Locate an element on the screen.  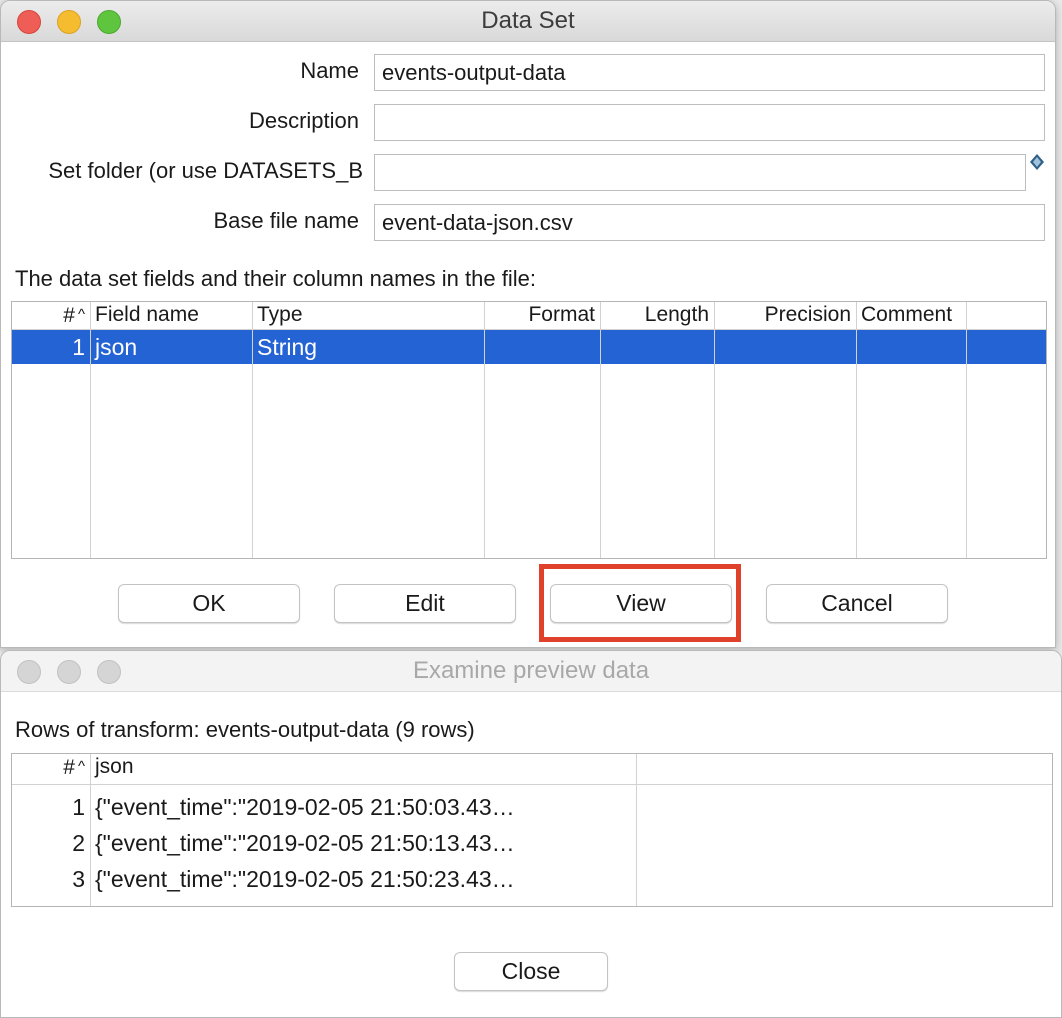
header-divider is located at coordinates (532, 784).